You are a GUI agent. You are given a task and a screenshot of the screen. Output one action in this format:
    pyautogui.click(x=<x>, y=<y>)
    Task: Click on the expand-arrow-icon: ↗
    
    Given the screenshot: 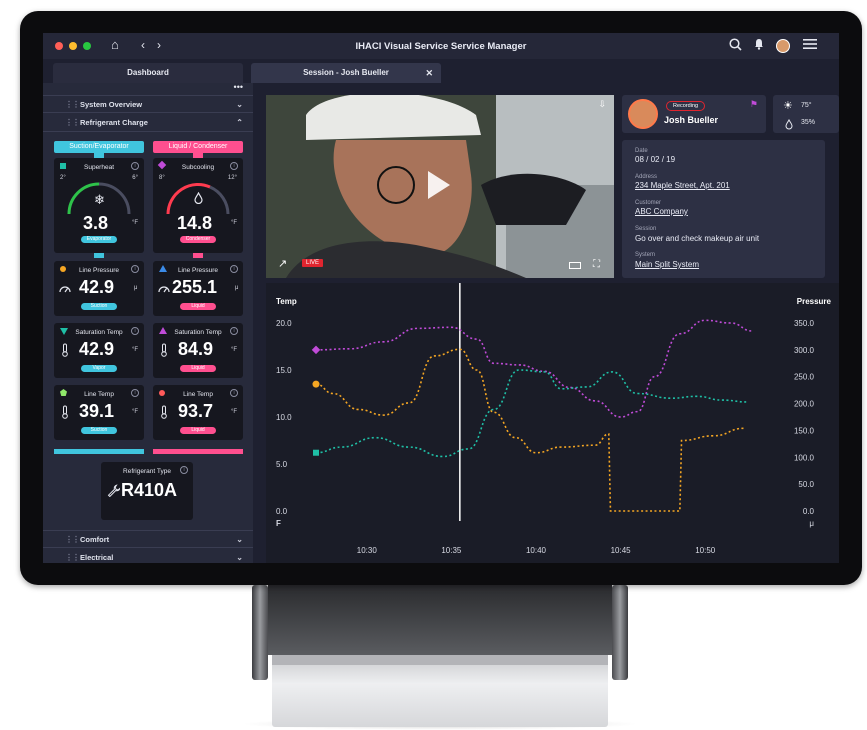 What is the action you would take?
    pyautogui.click(x=282, y=263)
    